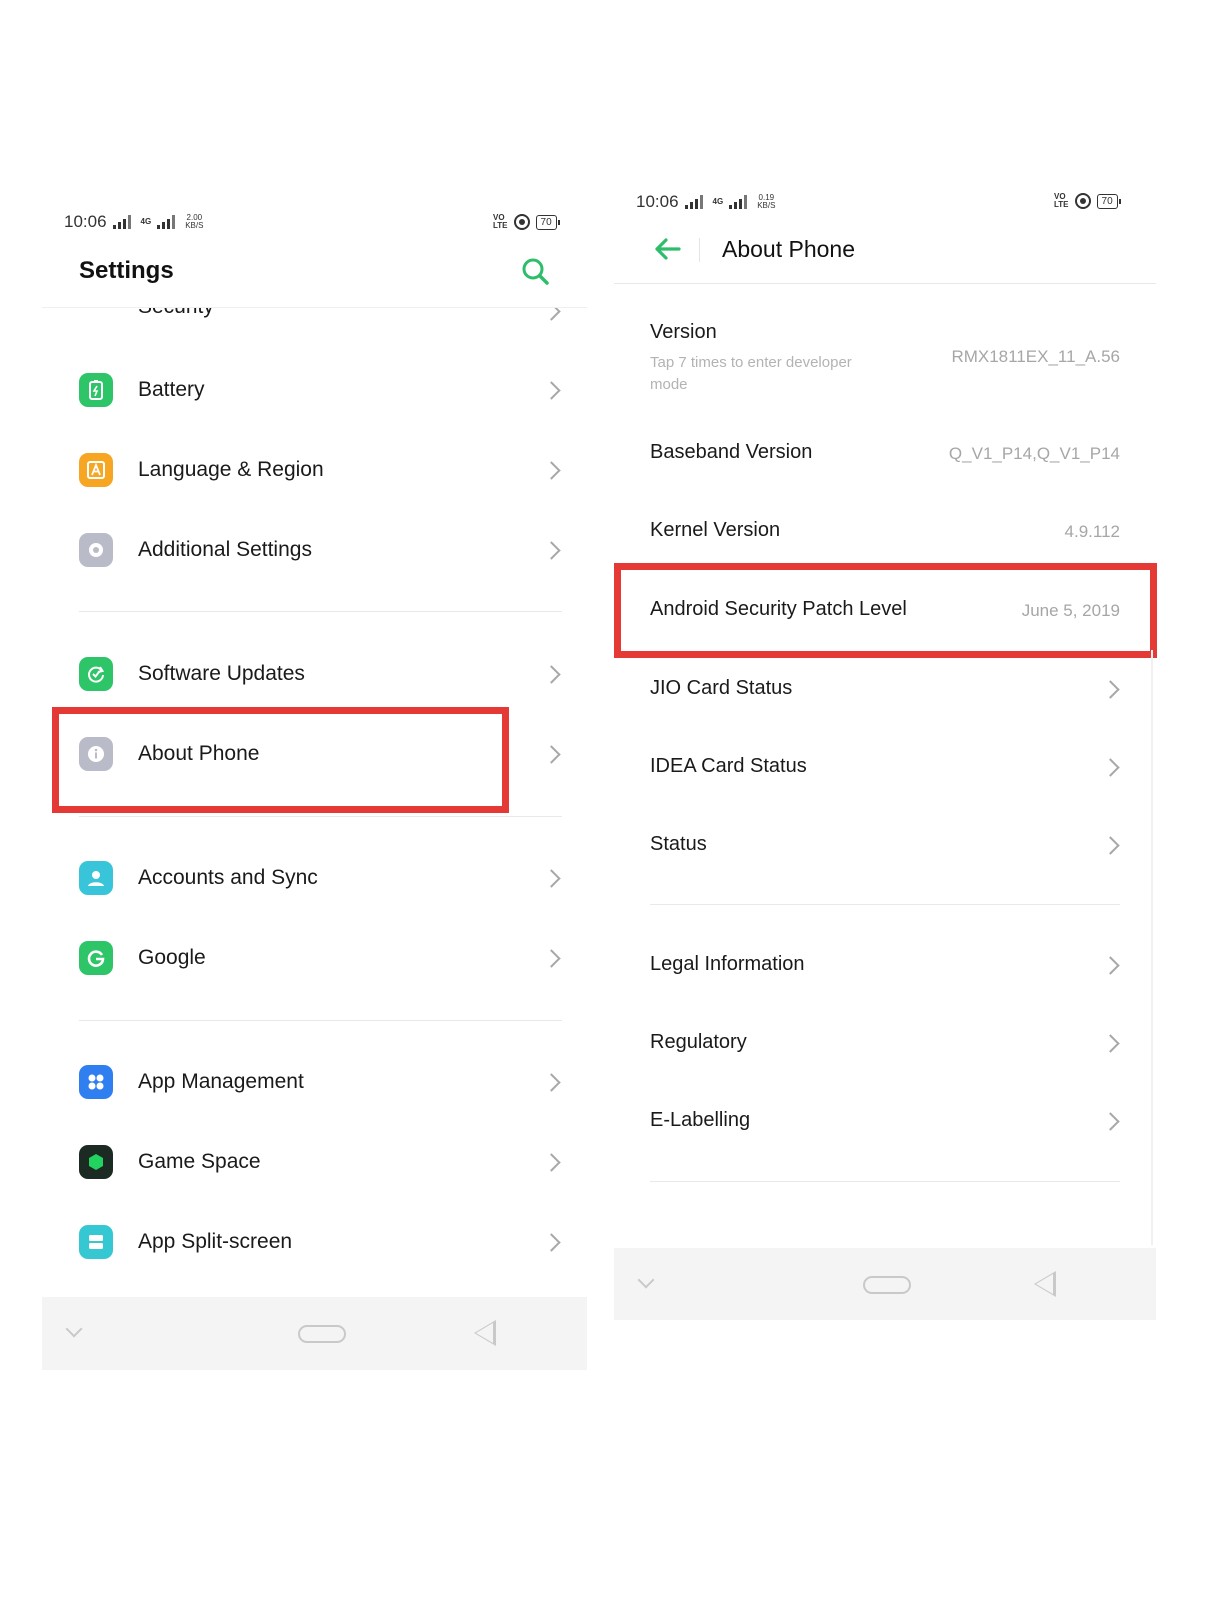 This screenshot has height=1600, width=1213. I want to click on settings-item-google: Google, so click(314, 958).